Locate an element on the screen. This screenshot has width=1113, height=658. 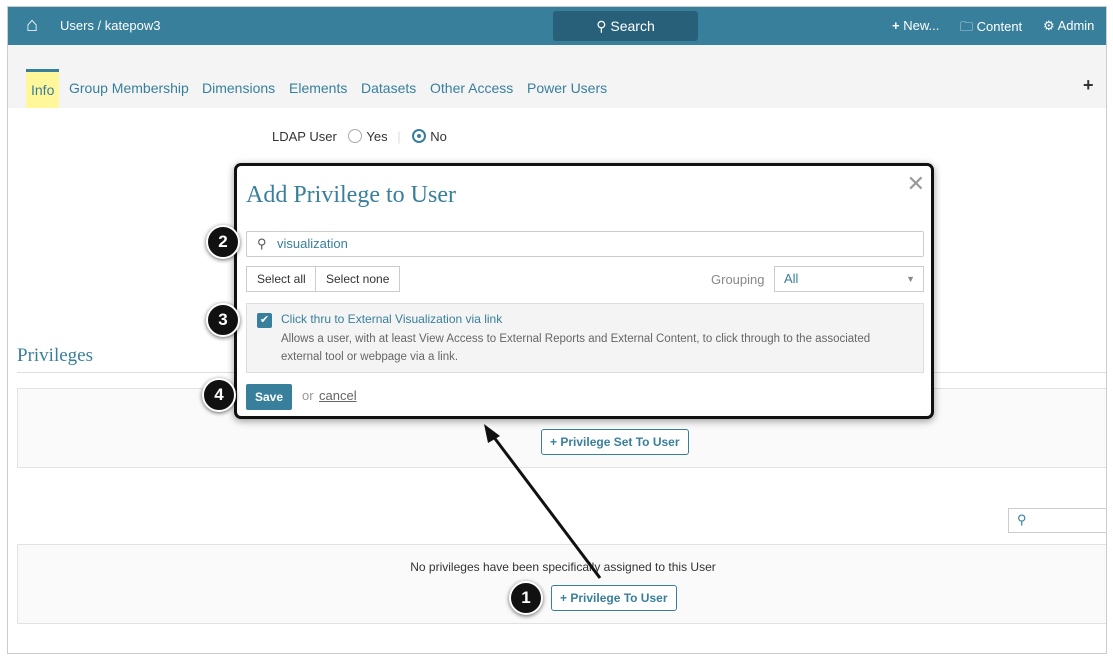
or-text: or is located at coordinates (308, 395).